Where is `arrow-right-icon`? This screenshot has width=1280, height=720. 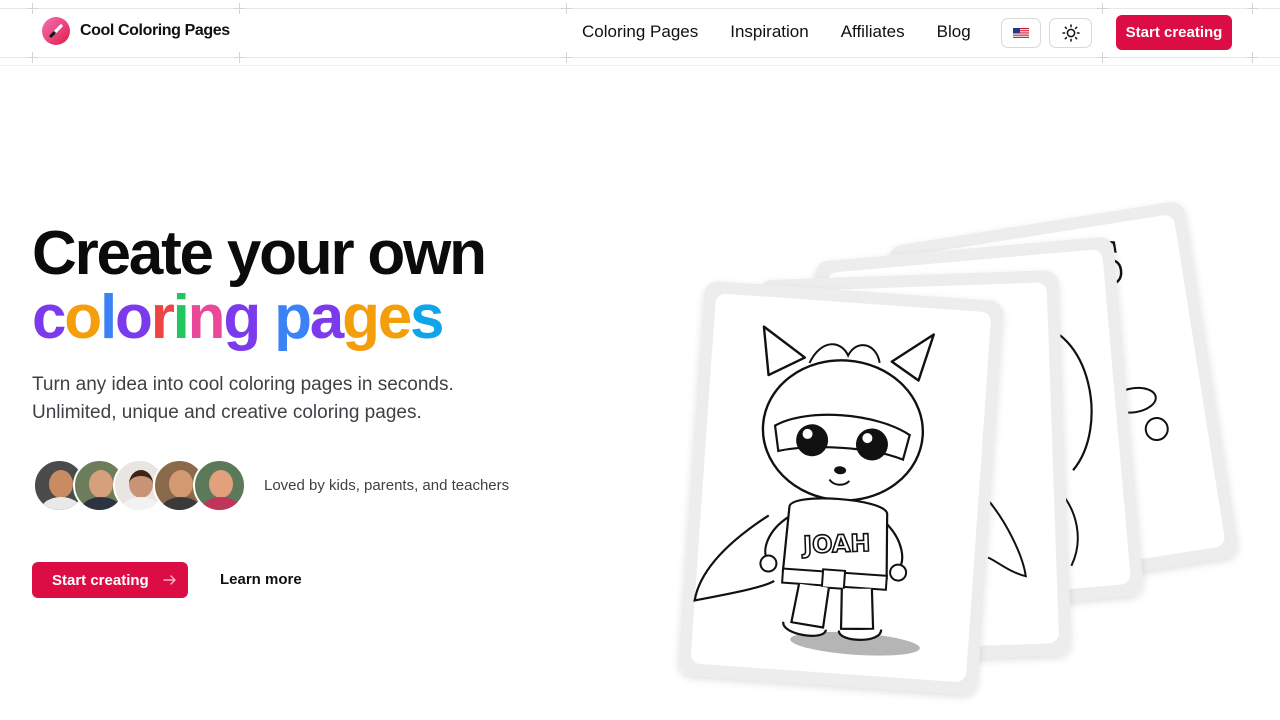
arrow-right-icon is located at coordinates (169, 580).